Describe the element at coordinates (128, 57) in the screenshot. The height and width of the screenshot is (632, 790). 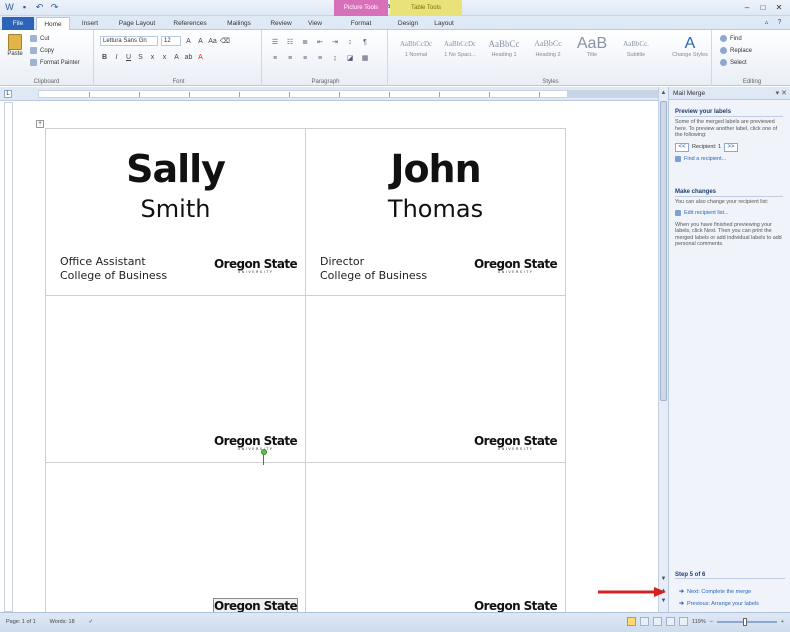
I see `underline-icon: U` at that location.